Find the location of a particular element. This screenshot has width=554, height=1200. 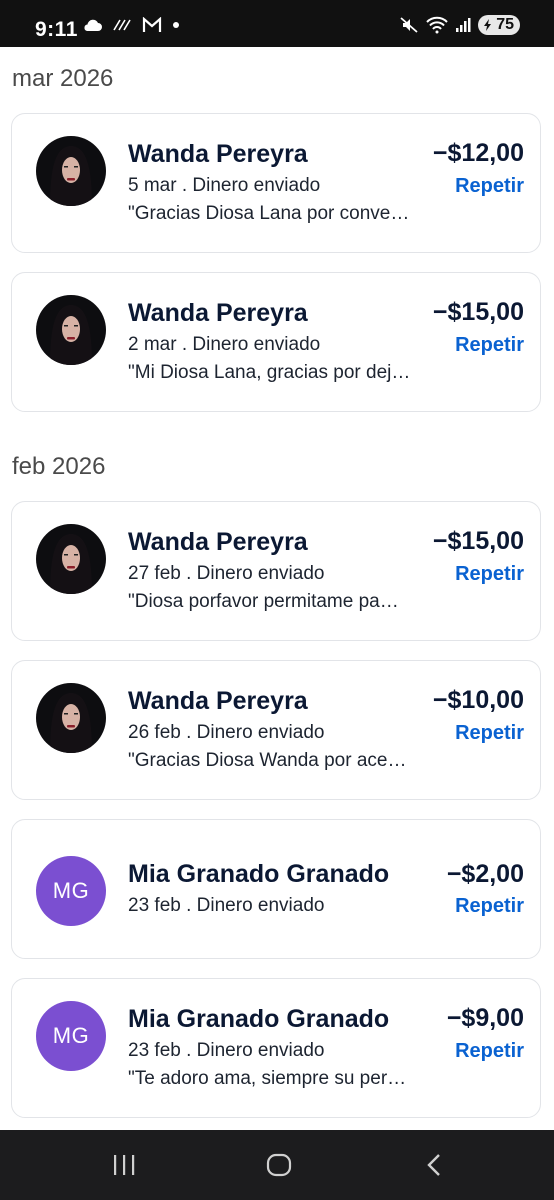

transaction-date-type: 27 feb . Dinero enviado is located at coordinates (226, 573).